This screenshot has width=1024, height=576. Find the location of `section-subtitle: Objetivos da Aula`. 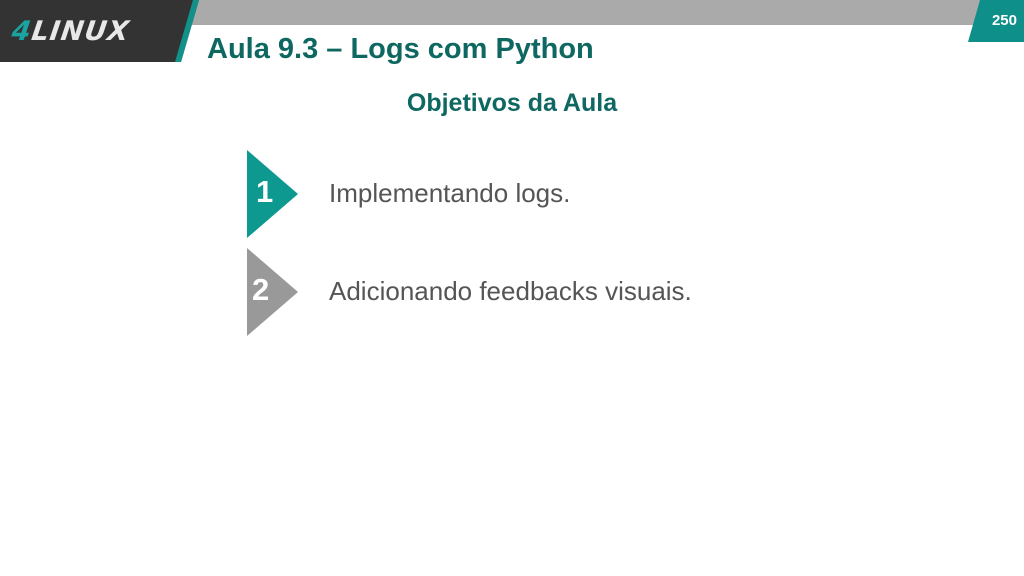

section-subtitle: Objetivos da Aula is located at coordinates (512, 103).